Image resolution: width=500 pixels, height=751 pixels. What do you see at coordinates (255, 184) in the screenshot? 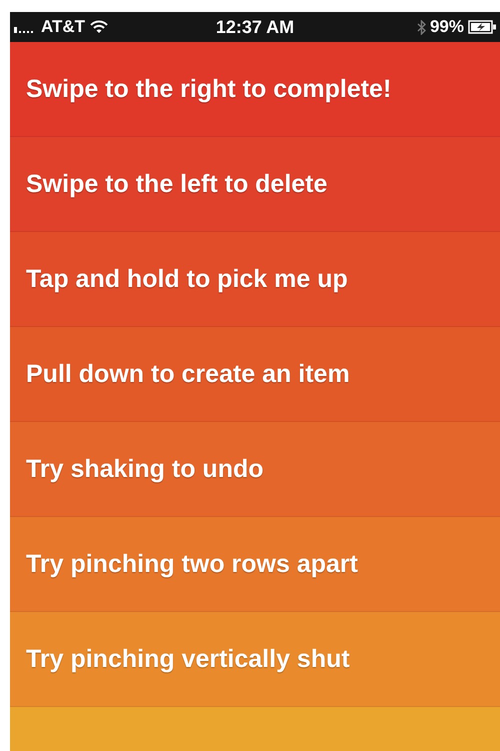
I see `todo-item: Swipe to the left to delete` at bounding box center [255, 184].